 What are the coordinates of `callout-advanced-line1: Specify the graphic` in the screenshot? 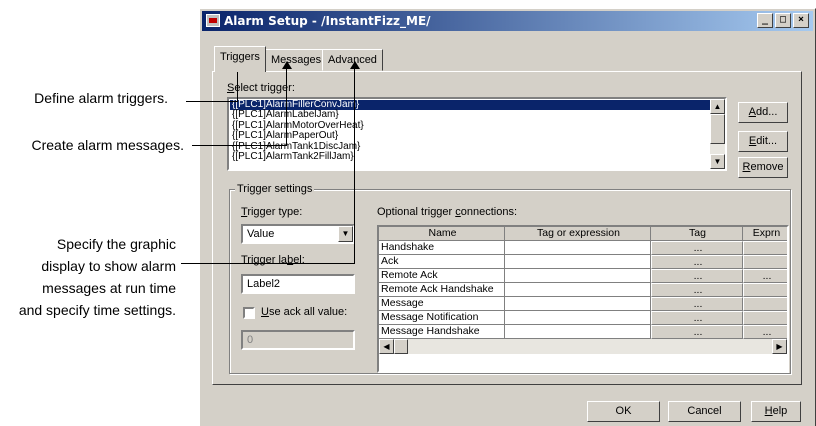 It's located at (116, 244).